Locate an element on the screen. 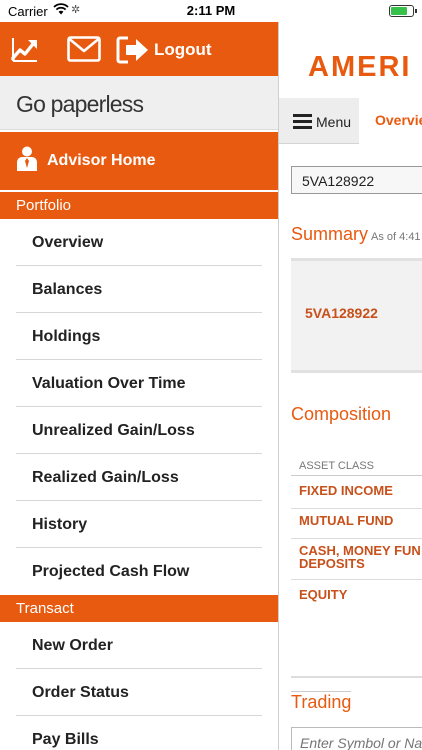  summary-heading: Summary As of 4:41 is located at coordinates (356, 234).